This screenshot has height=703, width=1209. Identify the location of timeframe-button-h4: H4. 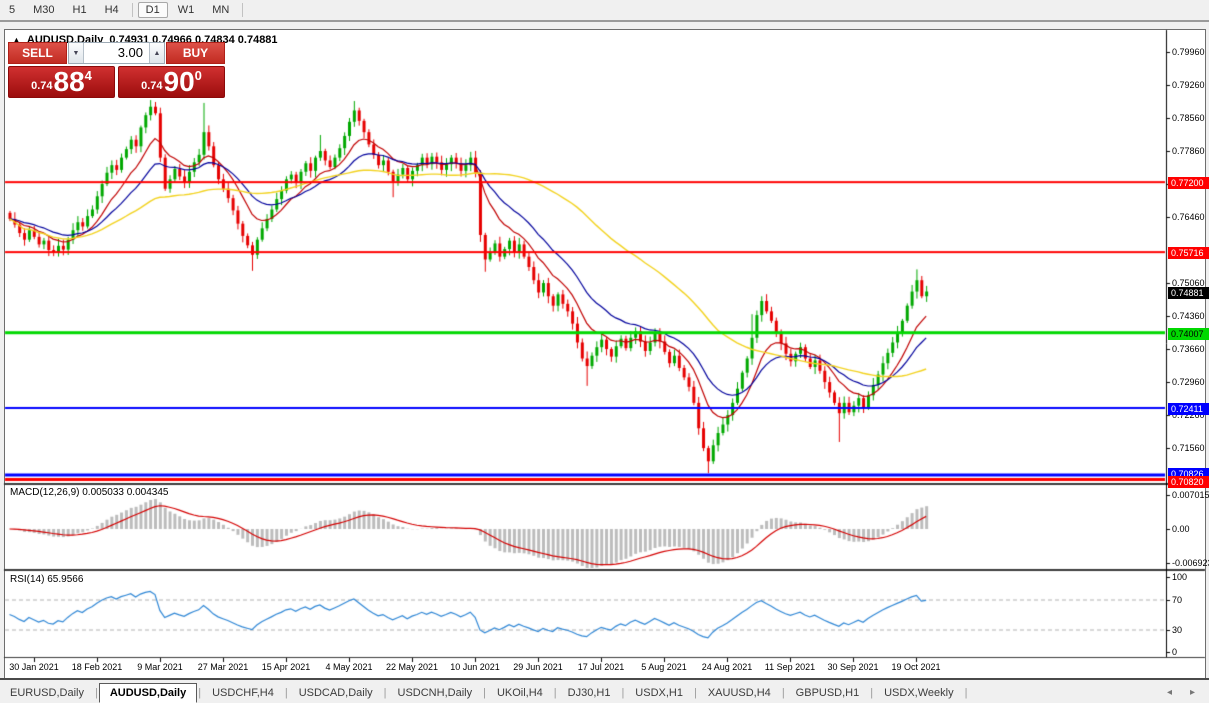
(112, 10).